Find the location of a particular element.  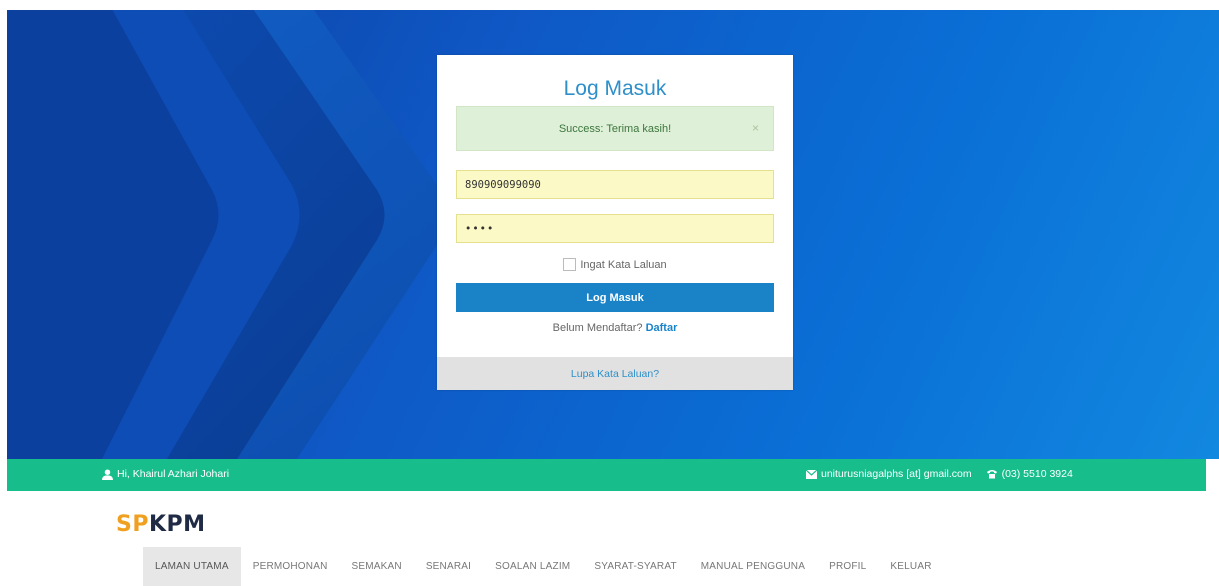

register-prompt: Belum Mendaftar? Daftar is located at coordinates (615, 328).